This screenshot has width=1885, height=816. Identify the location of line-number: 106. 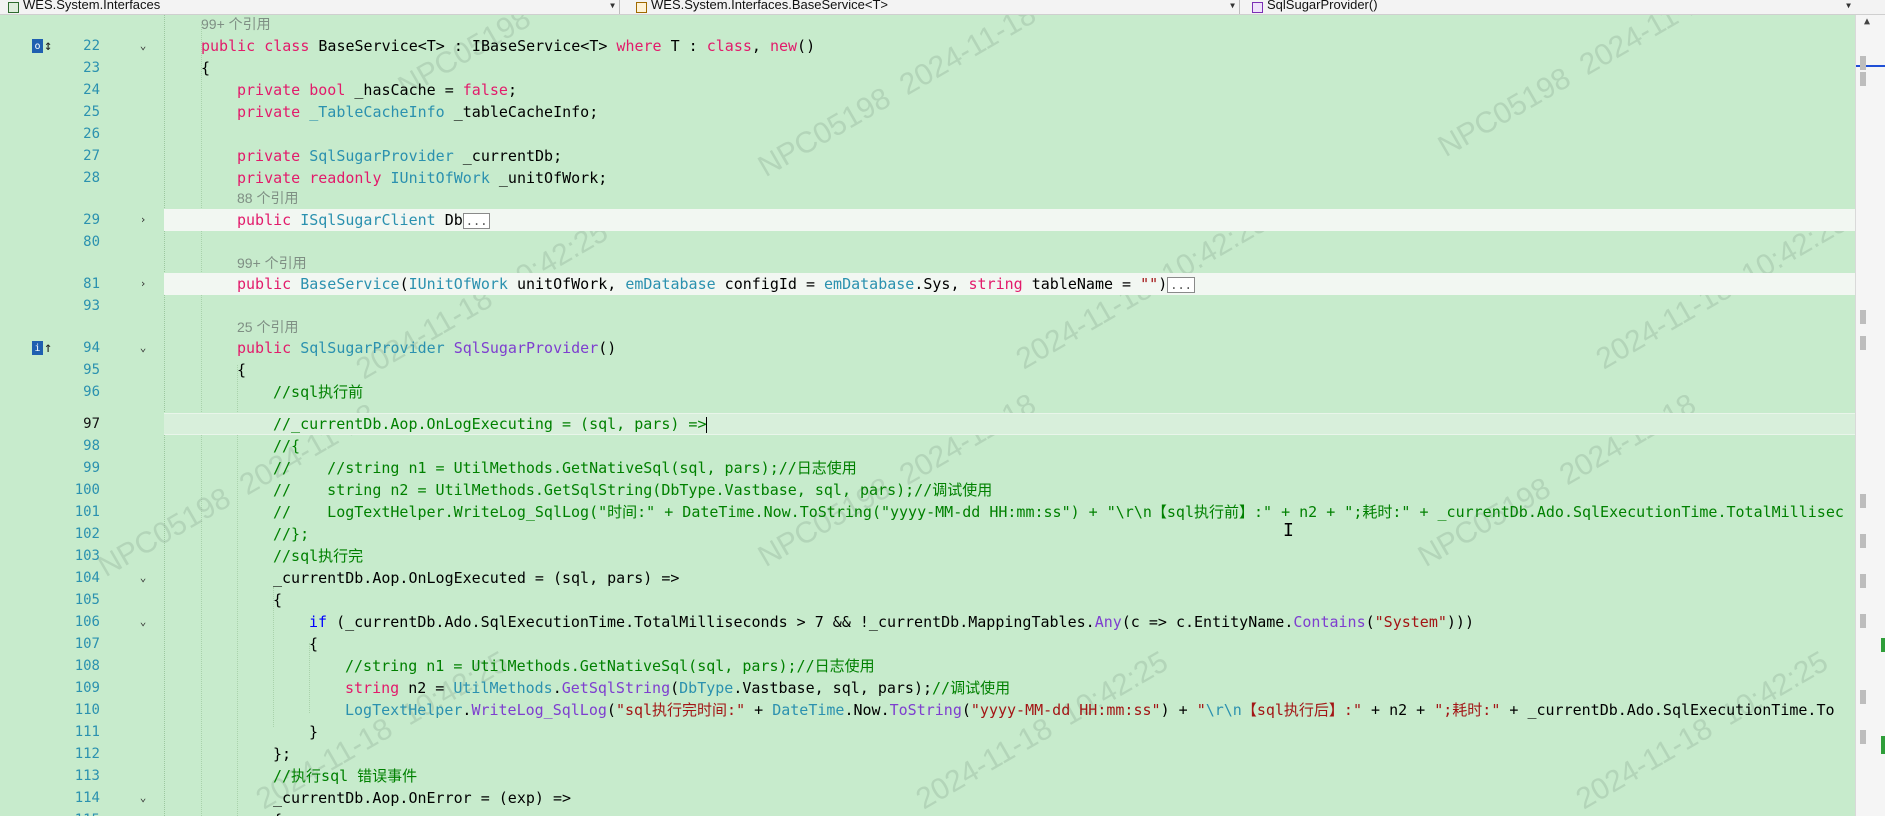
(87, 622).